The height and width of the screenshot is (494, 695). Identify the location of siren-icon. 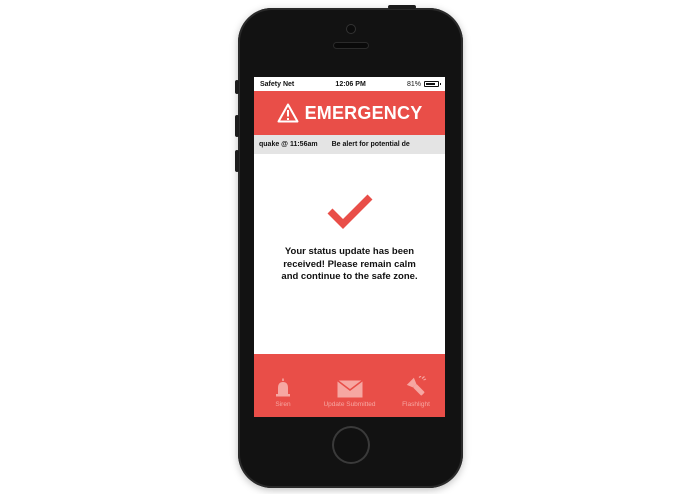
(283, 387).